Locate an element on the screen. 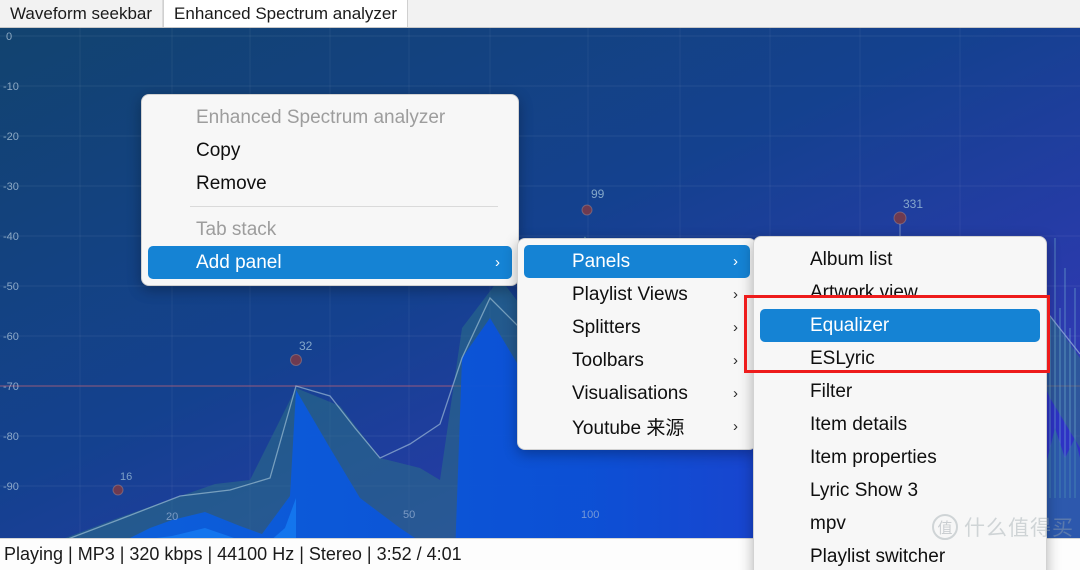 The width and height of the screenshot is (1080, 570). panel-item-label: ESLyric is located at coordinates (842, 358).